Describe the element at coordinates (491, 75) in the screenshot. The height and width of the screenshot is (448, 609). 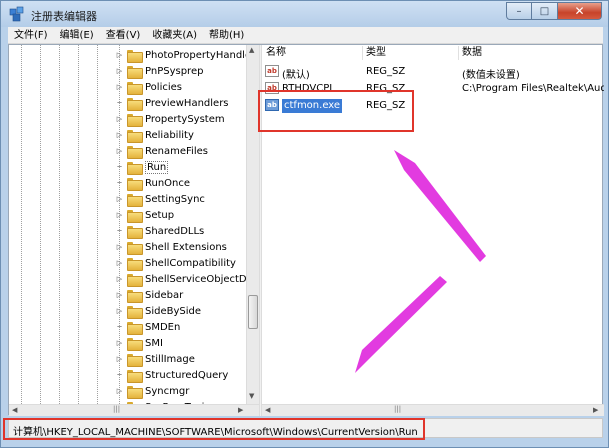
I see `value-data: (数值未设置)` at that location.